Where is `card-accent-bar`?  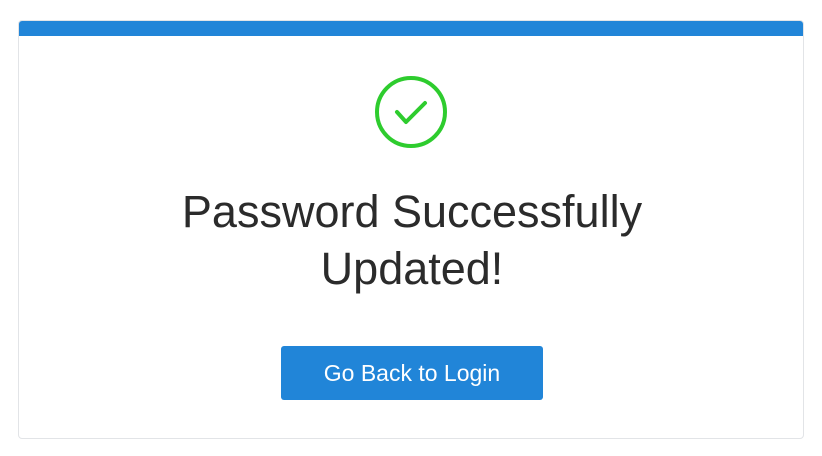 card-accent-bar is located at coordinates (411, 28).